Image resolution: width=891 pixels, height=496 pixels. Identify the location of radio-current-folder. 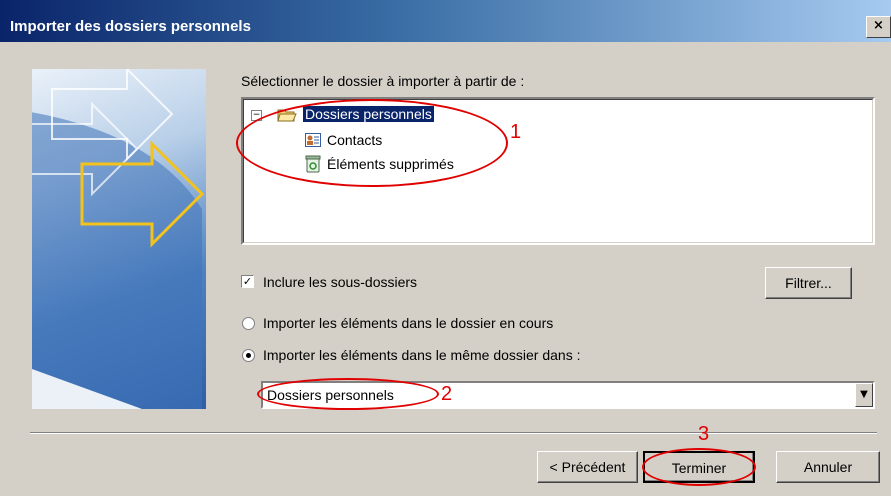
(248, 323).